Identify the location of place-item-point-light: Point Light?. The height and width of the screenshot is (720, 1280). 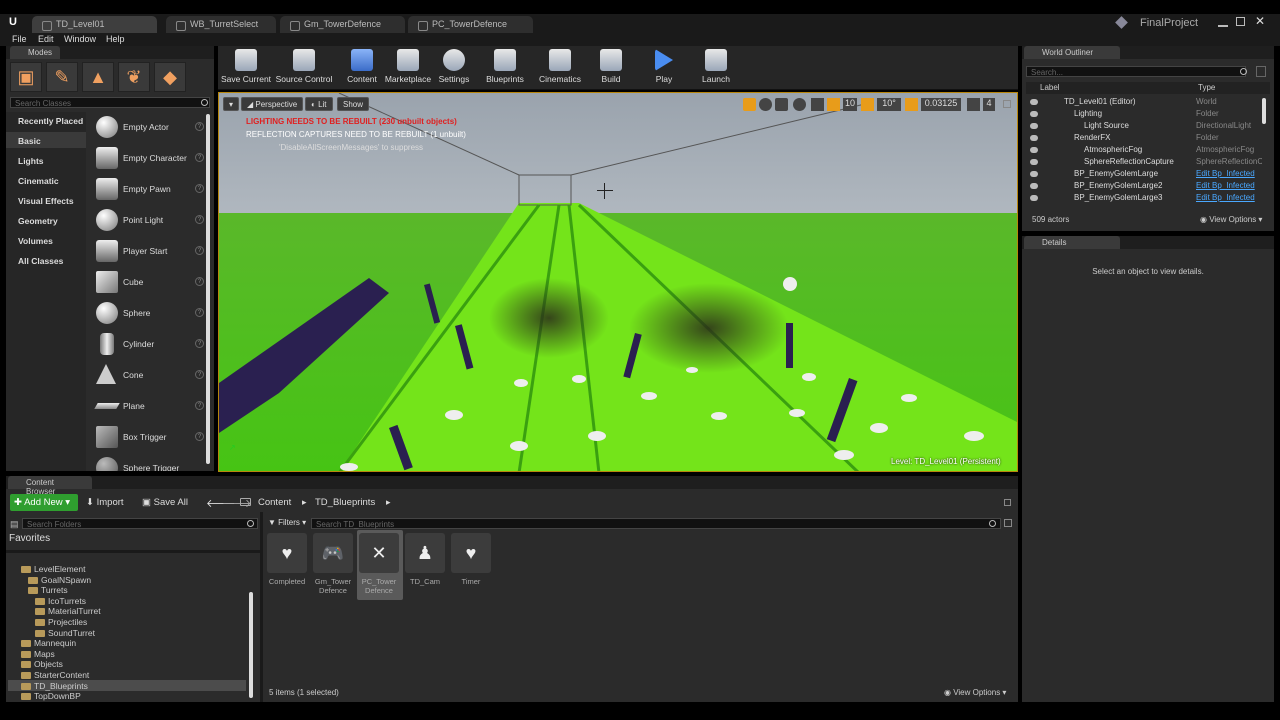
(152, 221).